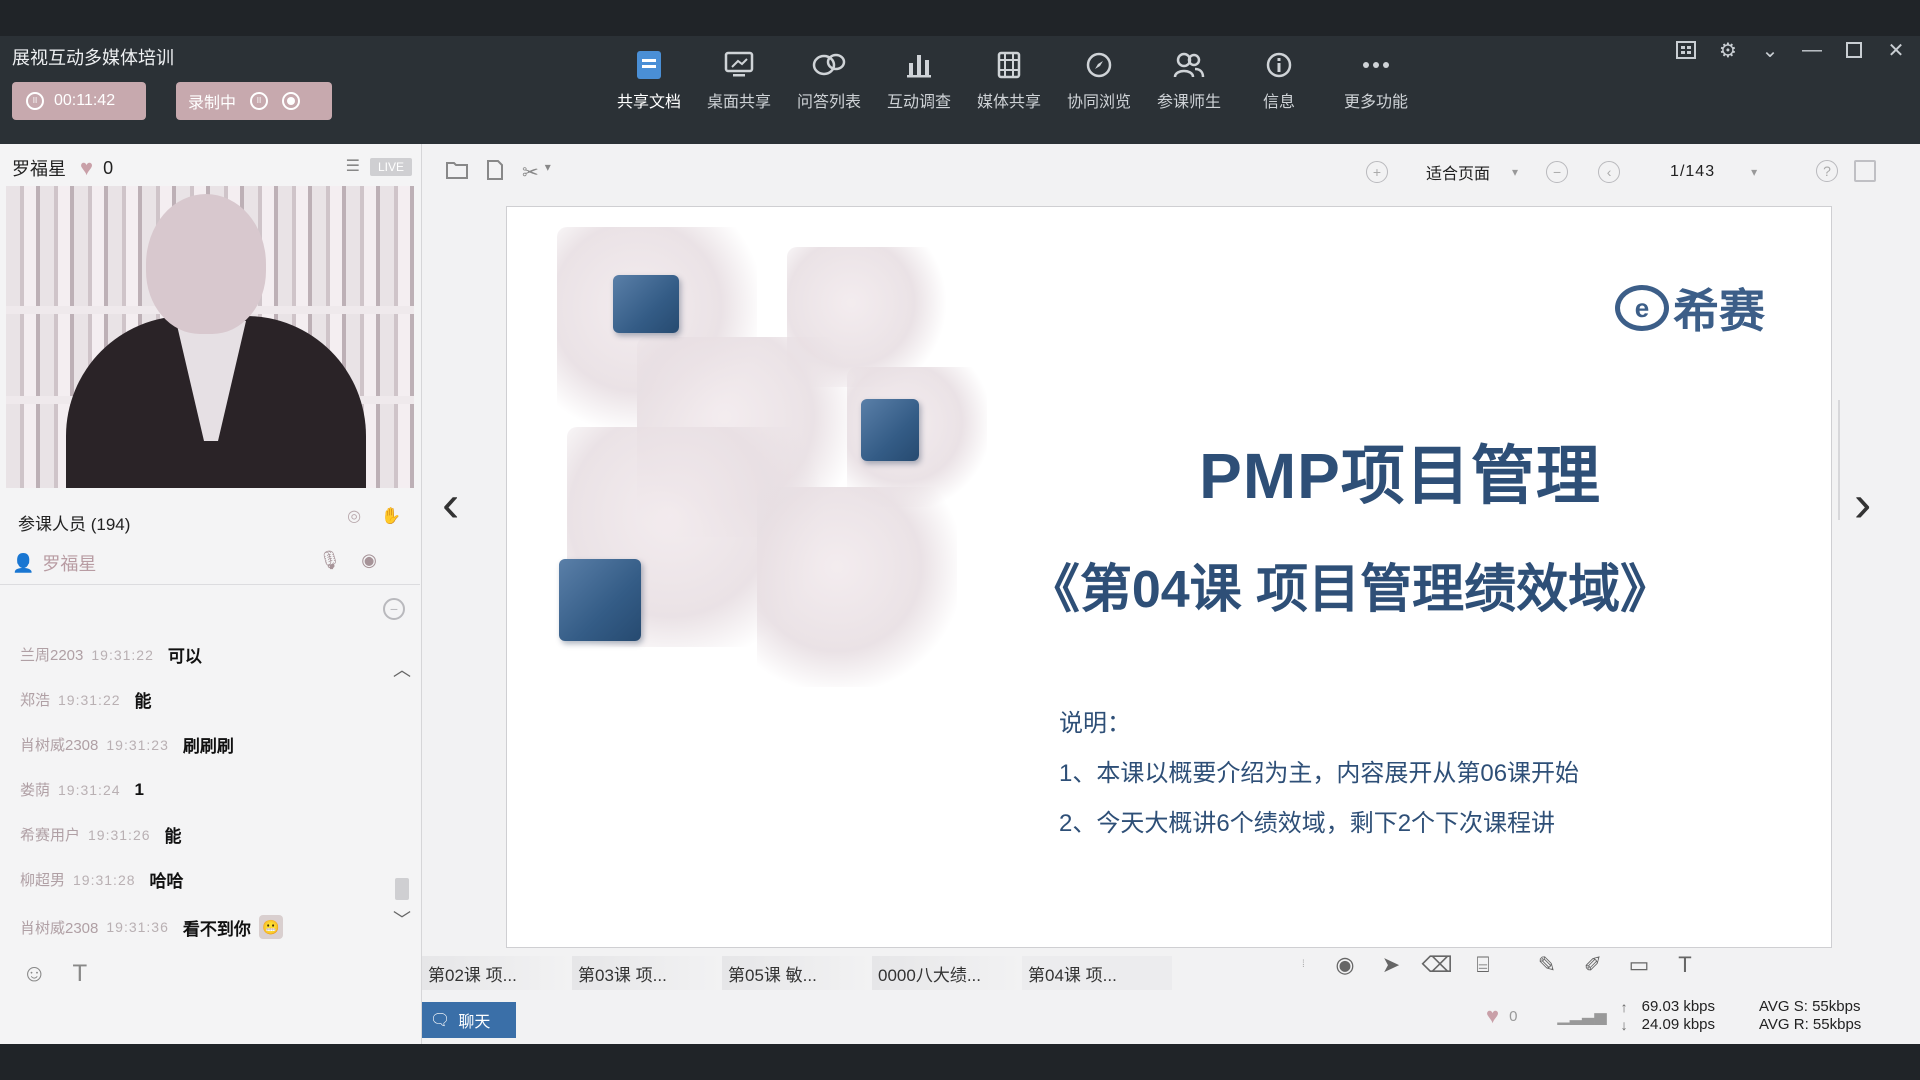 The width and height of the screenshot is (1920, 1080). I want to click on download-rate: 24.09 kbps, so click(1678, 1024).